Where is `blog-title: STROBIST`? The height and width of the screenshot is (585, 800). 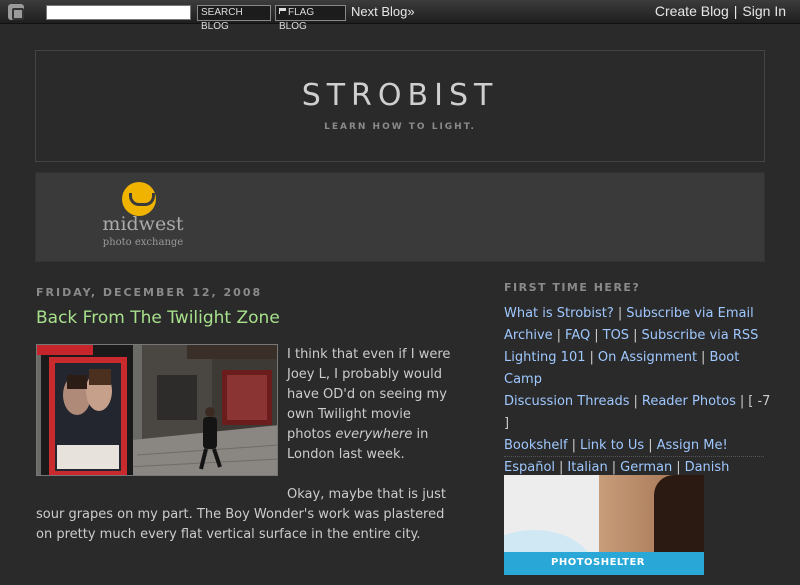 blog-title: STROBIST is located at coordinates (400, 95).